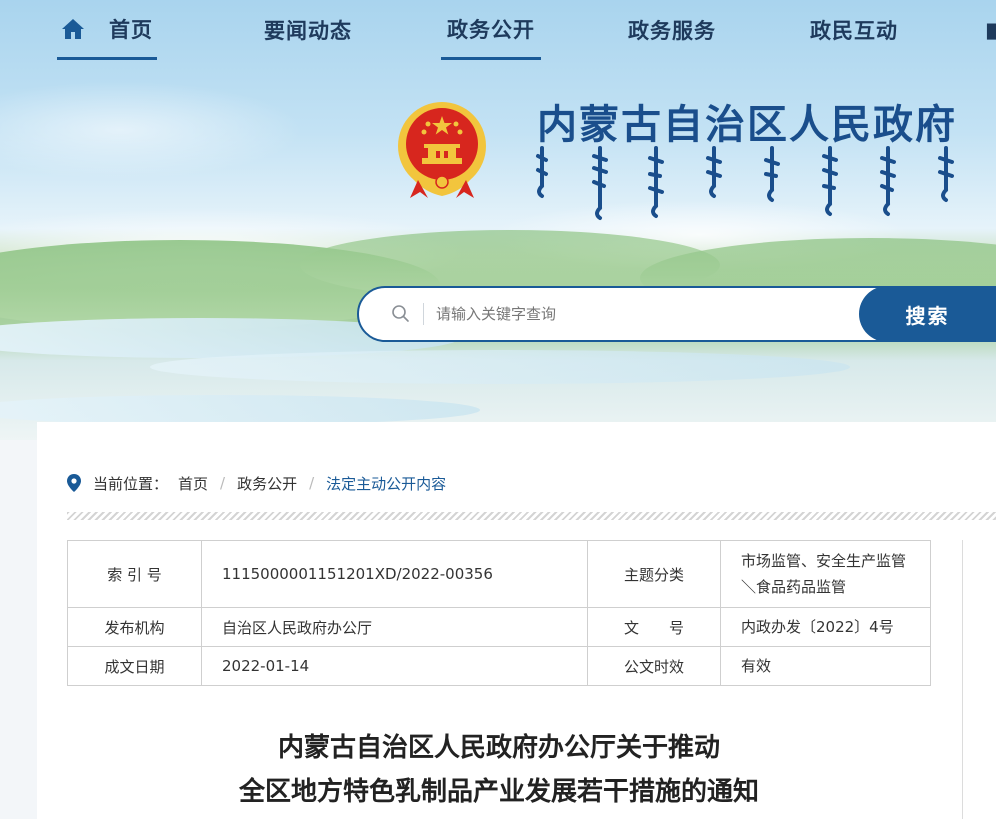 The width and height of the screenshot is (996, 819). What do you see at coordinates (498, 792) in the screenshot?
I see `document-title-line2: 全区地方特色乳制品产业发展若干措施的通知` at bounding box center [498, 792].